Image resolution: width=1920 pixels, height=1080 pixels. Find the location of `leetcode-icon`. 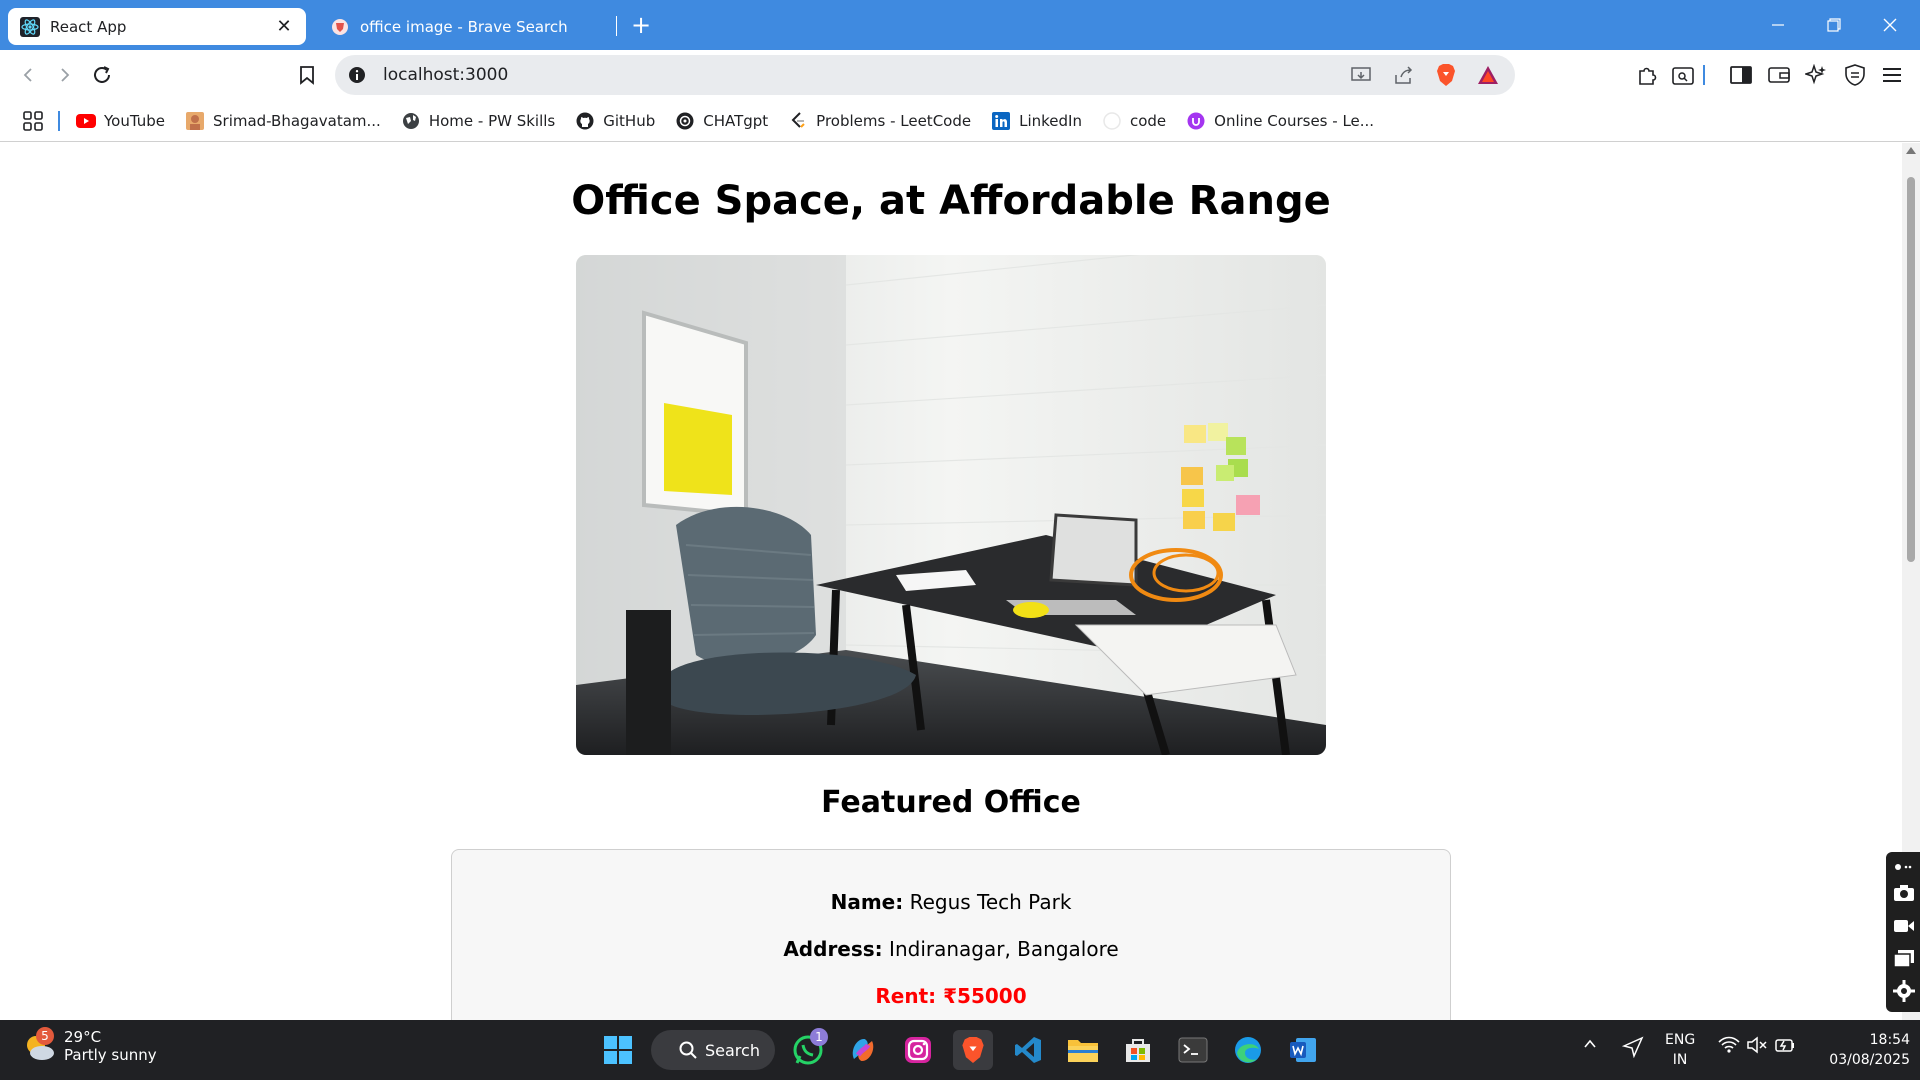

leetcode-icon is located at coordinates (798, 121).